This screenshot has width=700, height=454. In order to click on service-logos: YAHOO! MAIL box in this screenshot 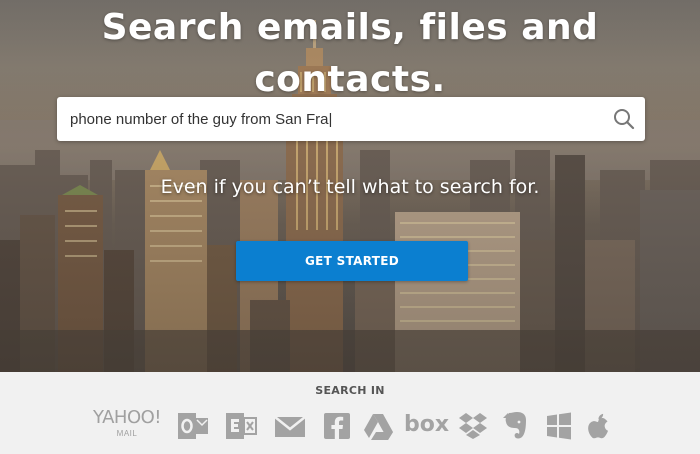, I will do `click(350, 428)`.